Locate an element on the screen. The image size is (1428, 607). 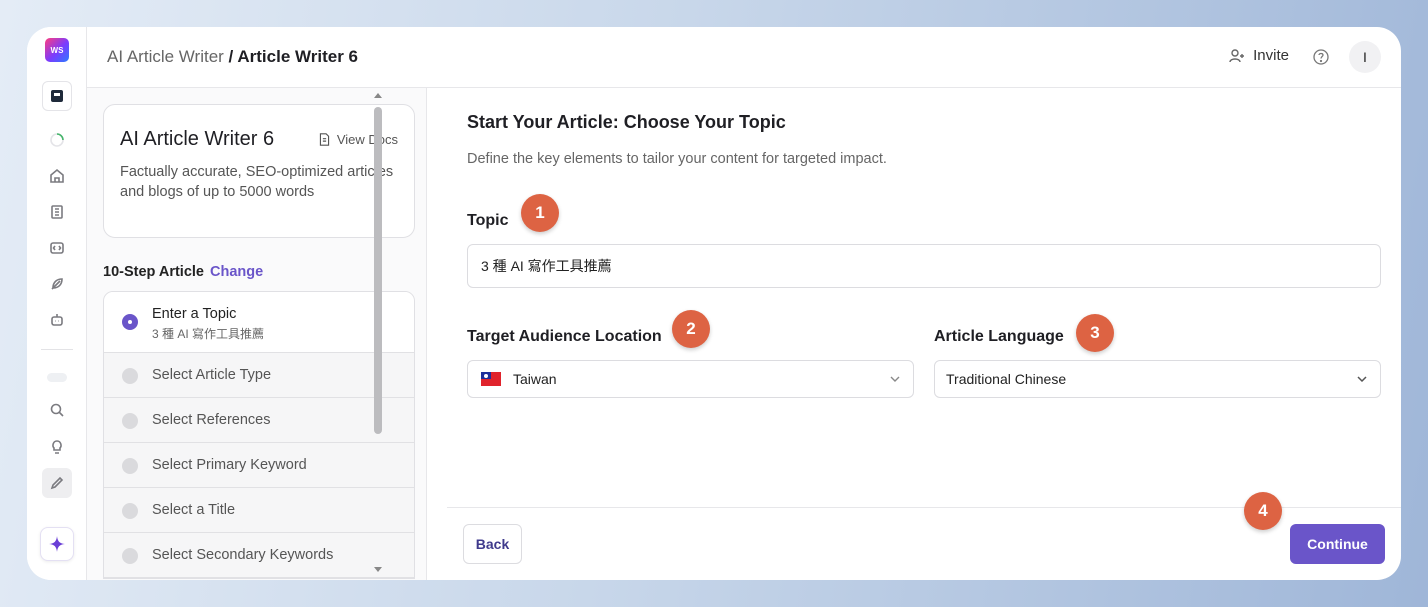
toggle-pill is located at coordinates (57, 377).